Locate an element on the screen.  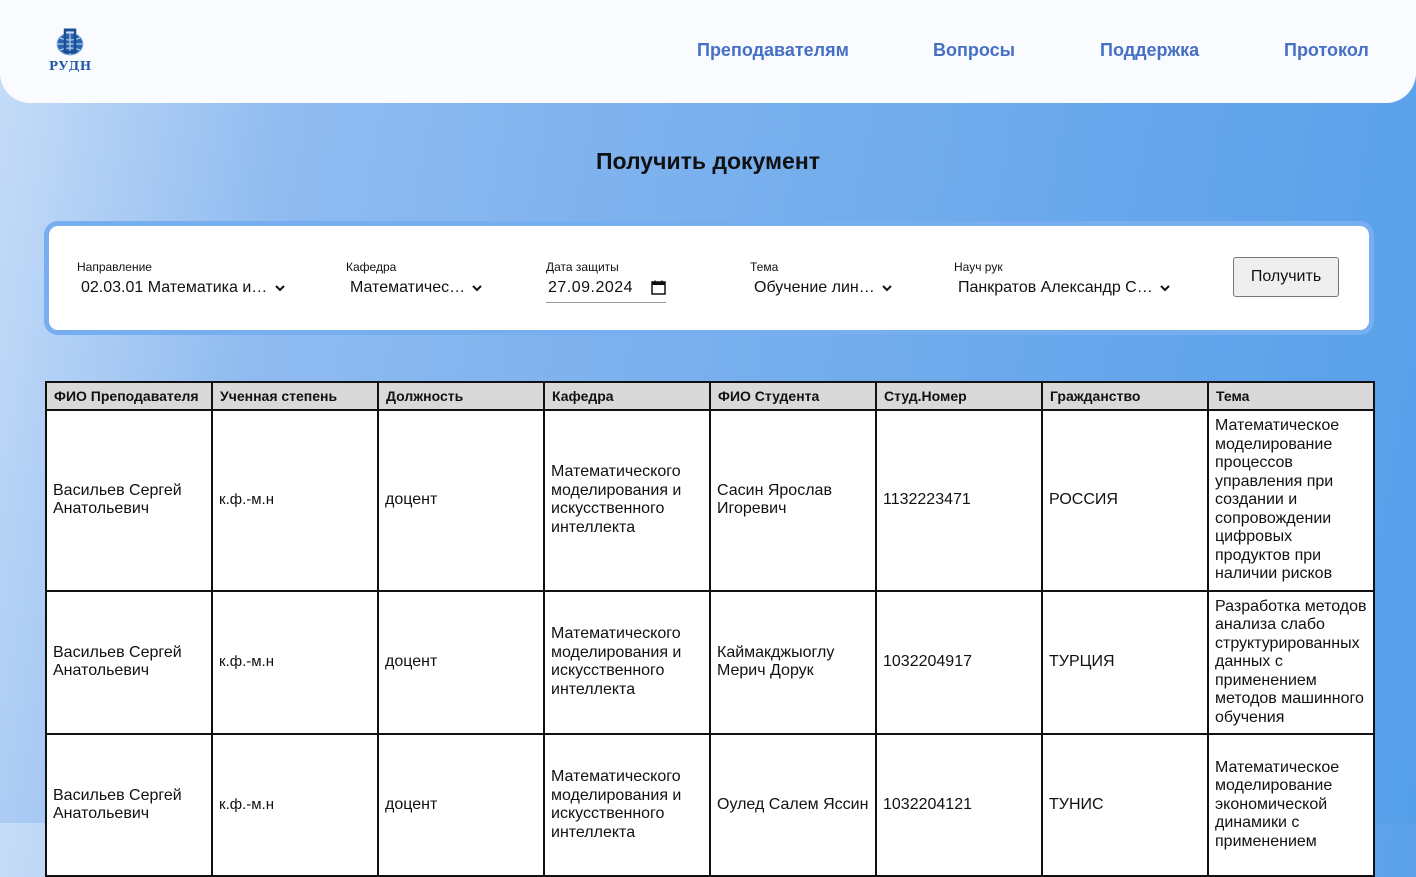
cell-student-number: 1032204917 is located at coordinates (959, 662).